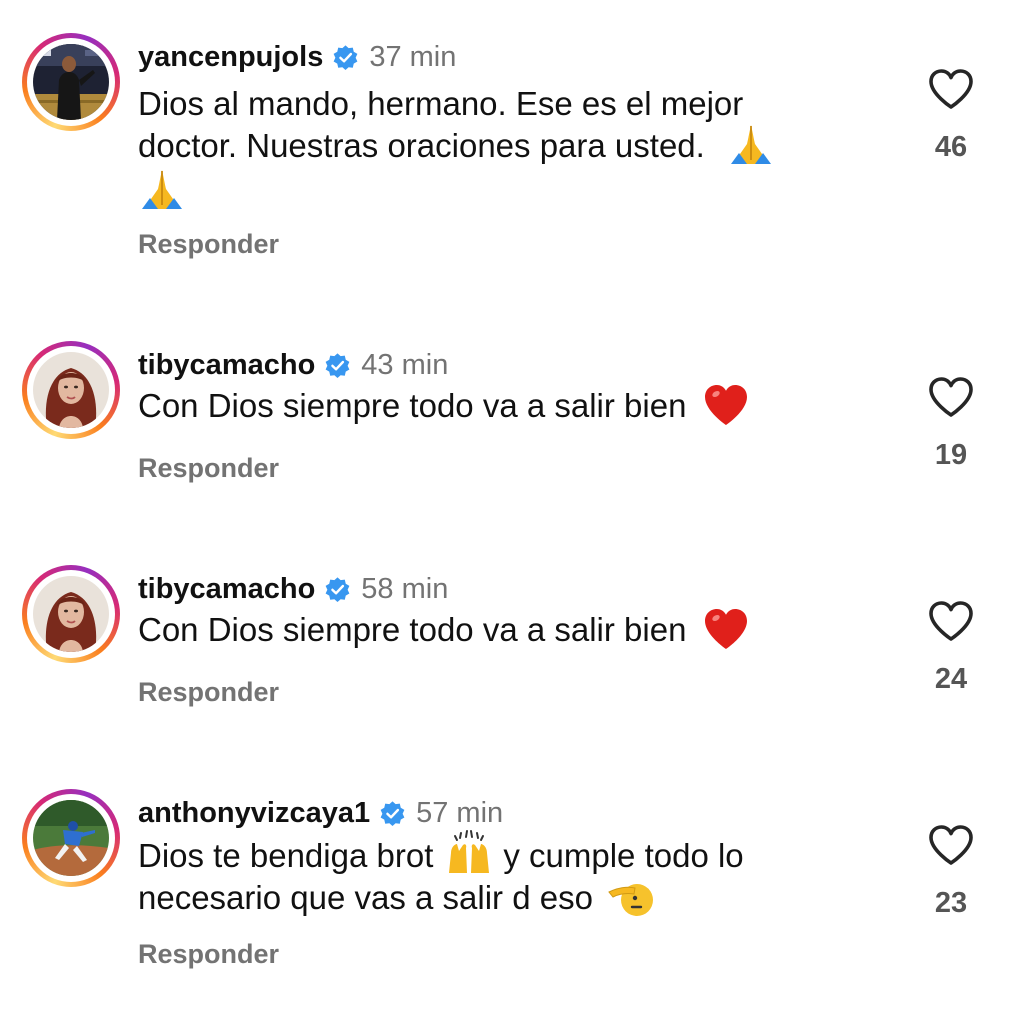 This screenshot has width=1024, height=1012. What do you see at coordinates (469, 853) in the screenshot?
I see `raising-hands-icon` at bounding box center [469, 853].